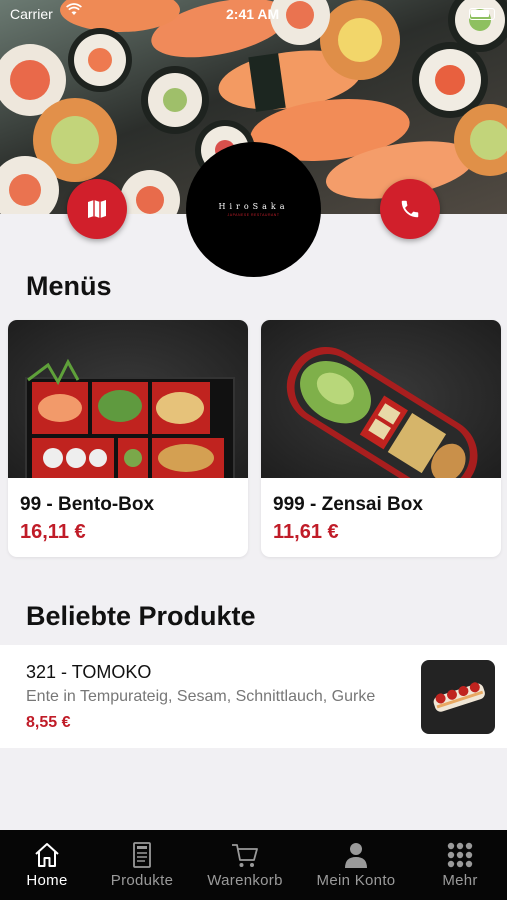 The height and width of the screenshot is (900, 507). What do you see at coordinates (142, 880) in the screenshot?
I see `tab-label: Produkte` at bounding box center [142, 880].